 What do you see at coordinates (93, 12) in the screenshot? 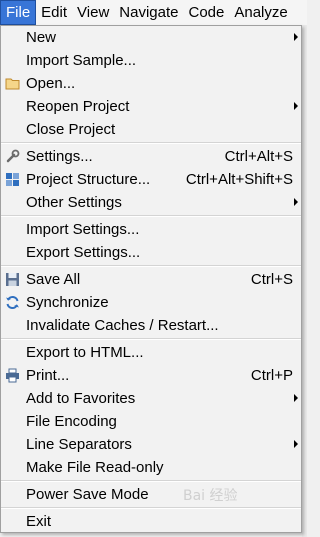
I see `menu-view: View` at bounding box center [93, 12].